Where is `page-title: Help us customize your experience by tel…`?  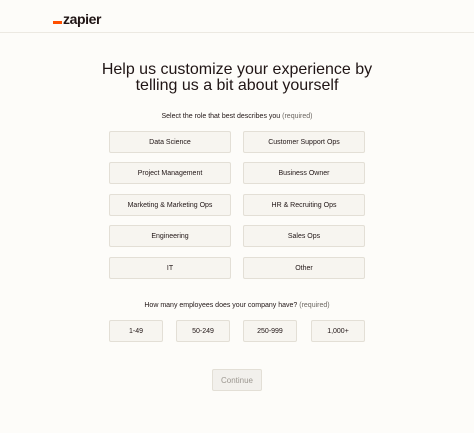
page-title: Help us customize your experience by tel… is located at coordinates (237, 78).